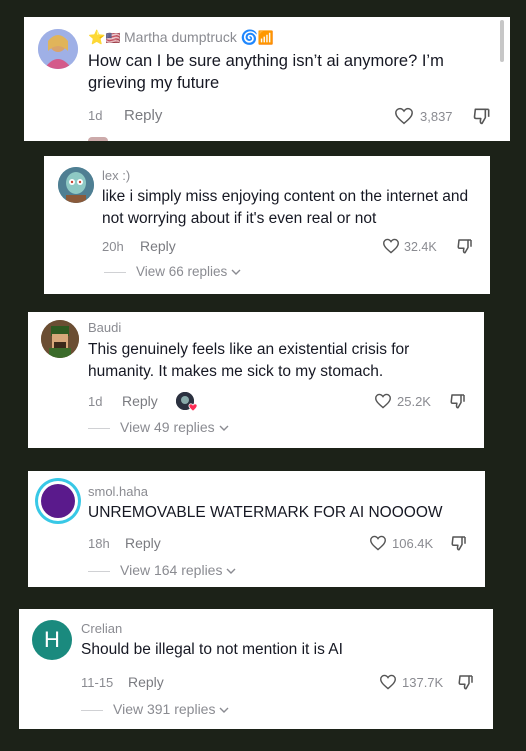 This screenshot has width=526, height=751. What do you see at coordinates (98, 139) in the screenshot?
I see `next-avatar-peek` at bounding box center [98, 139].